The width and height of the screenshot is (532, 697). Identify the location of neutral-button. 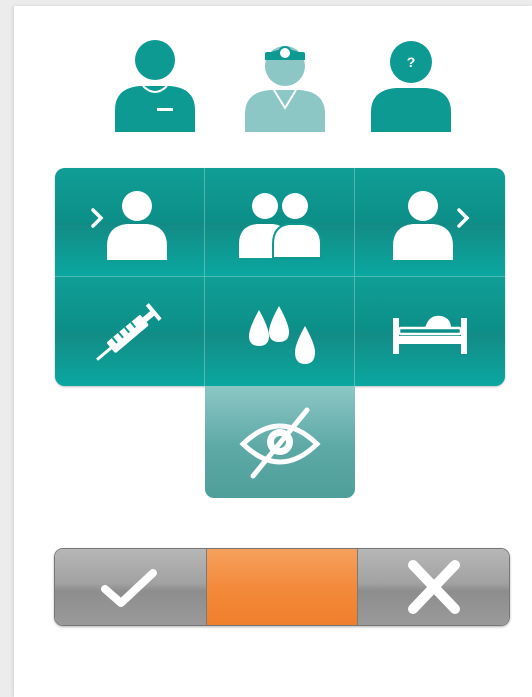
(282, 587).